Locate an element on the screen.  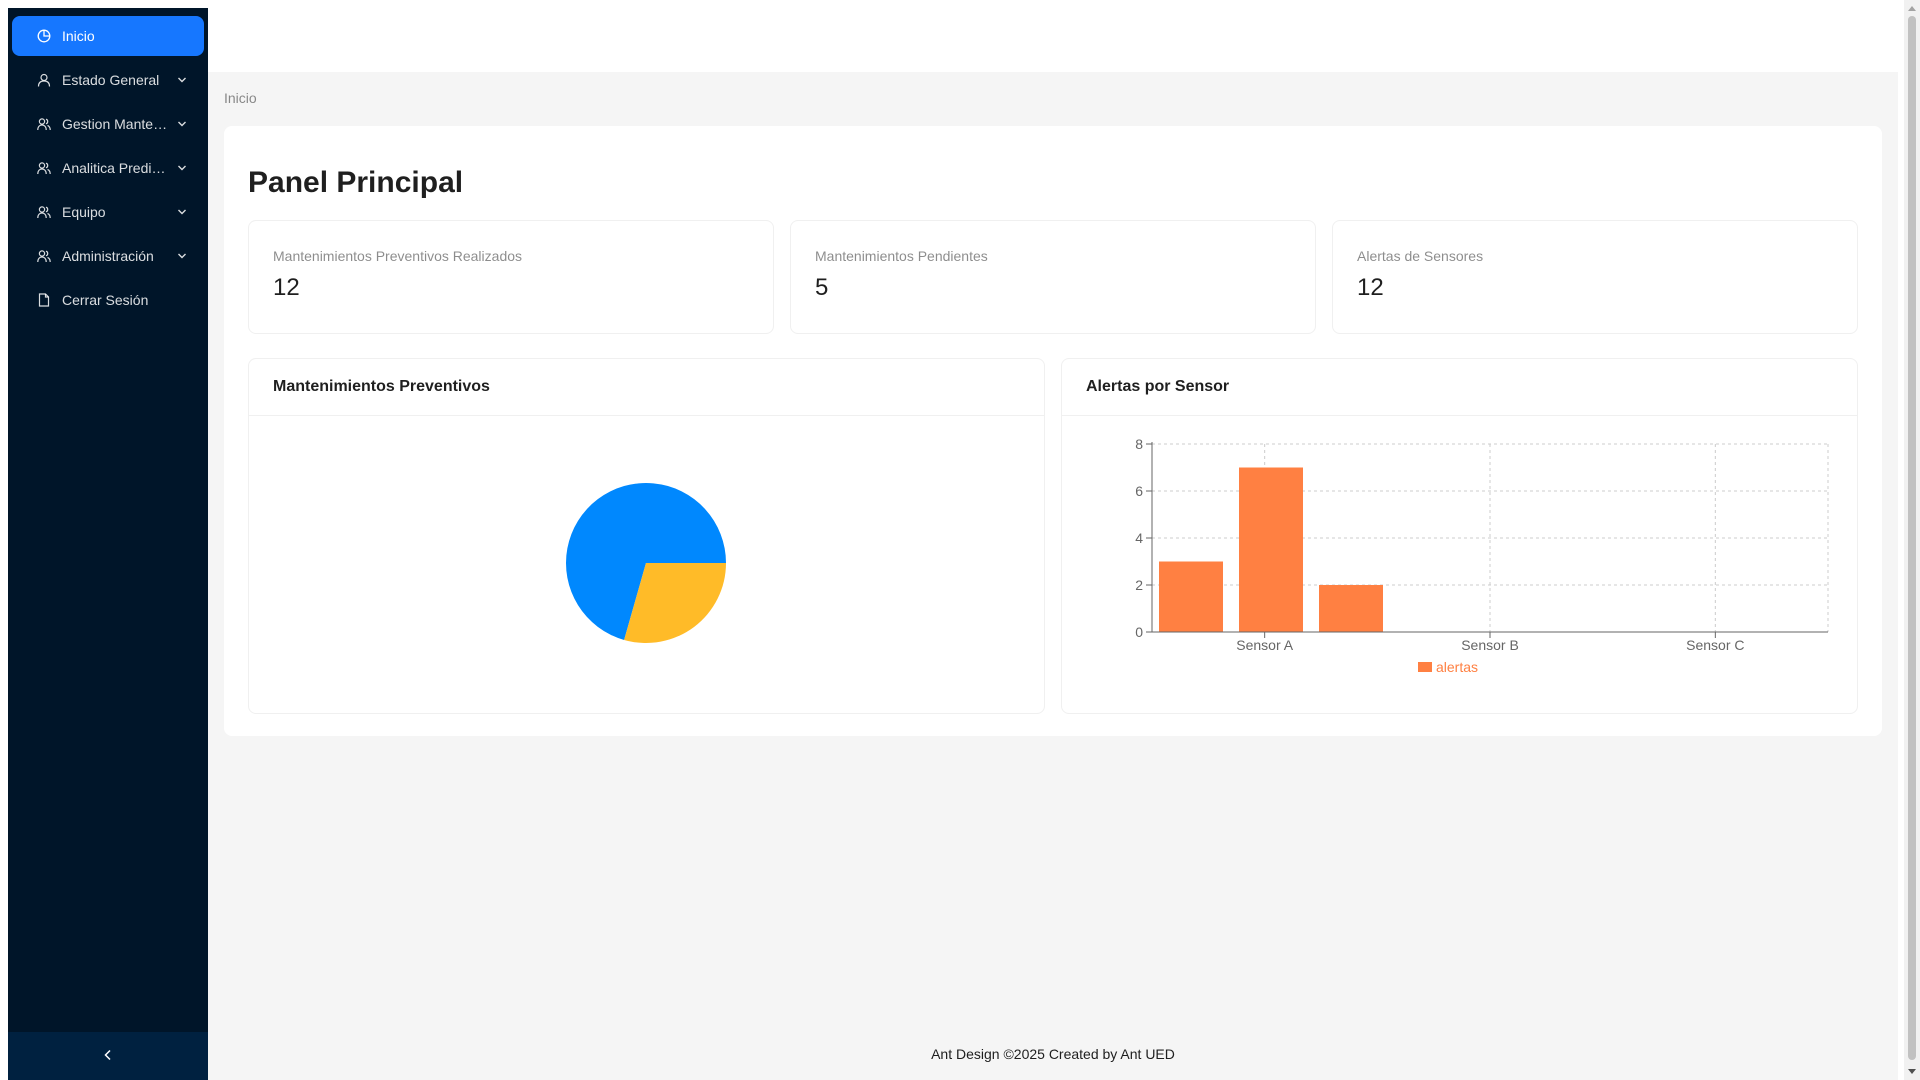
scrollbar-thumb is located at coordinates (1912, 538).